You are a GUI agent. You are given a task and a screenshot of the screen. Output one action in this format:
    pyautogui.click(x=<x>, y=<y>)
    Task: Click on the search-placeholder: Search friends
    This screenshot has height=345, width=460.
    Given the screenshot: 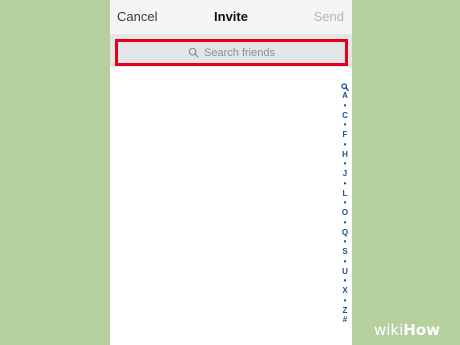 What is the action you would take?
    pyautogui.click(x=239, y=52)
    